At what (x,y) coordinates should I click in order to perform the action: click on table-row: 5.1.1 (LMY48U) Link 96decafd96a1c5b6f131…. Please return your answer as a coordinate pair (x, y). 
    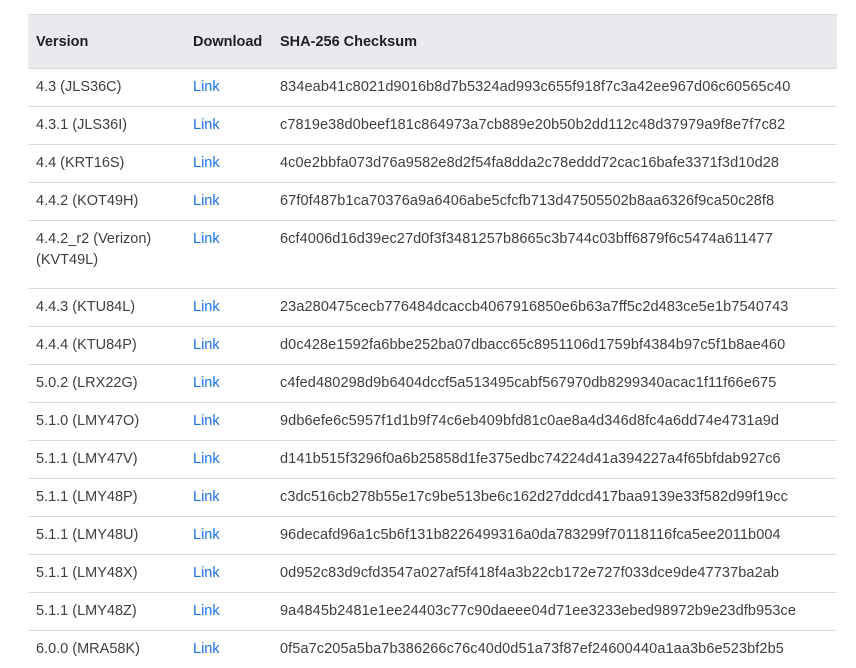
    Looking at the image, I should click on (432, 536).